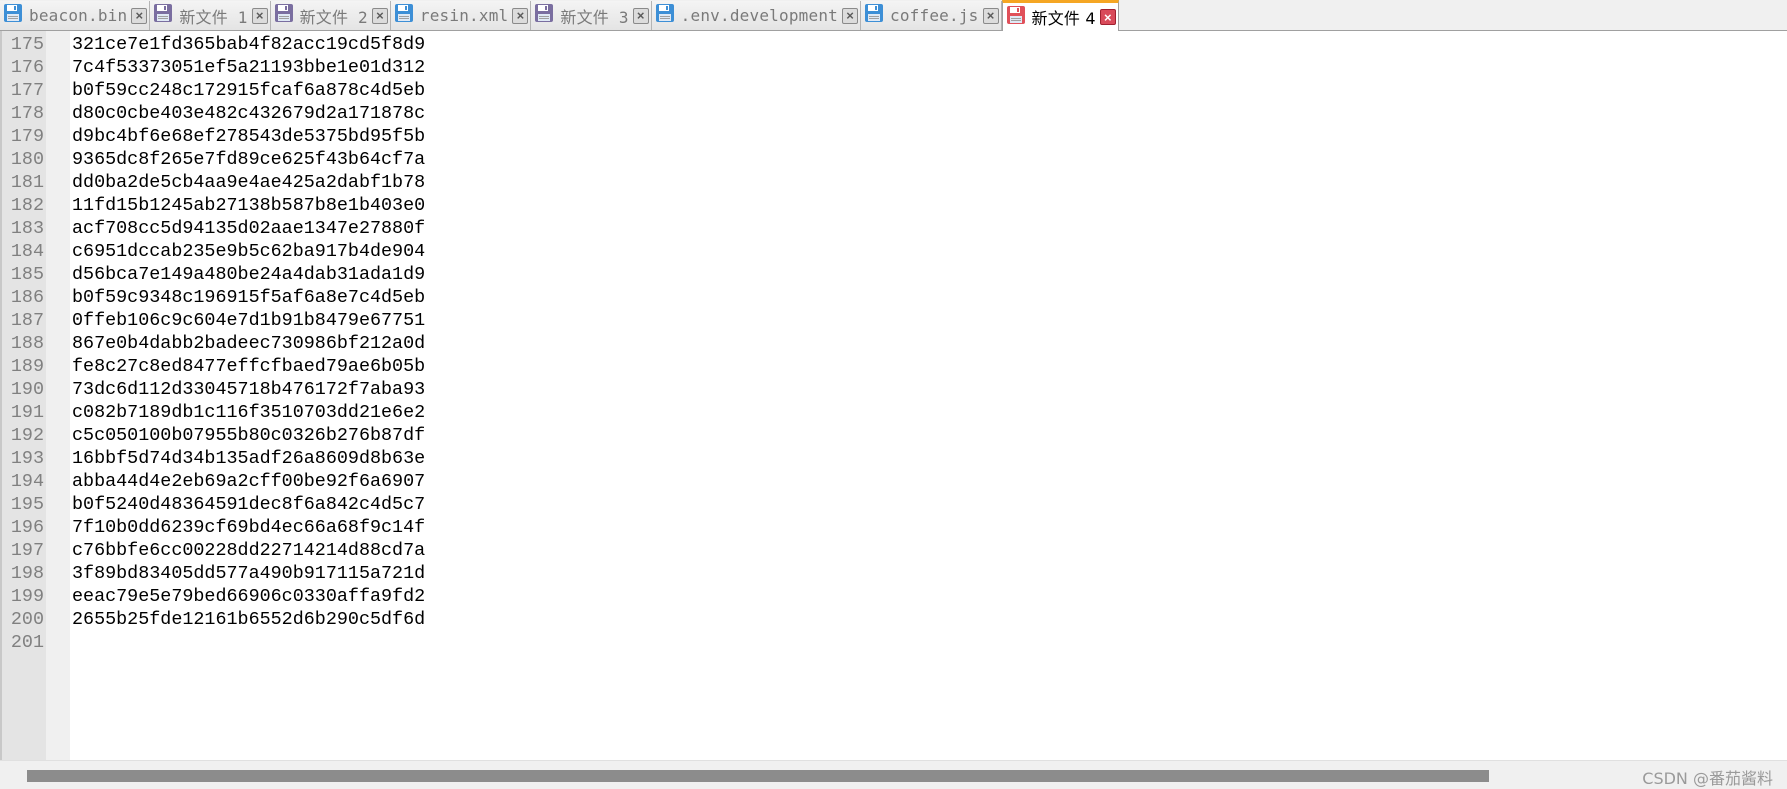 Image resolution: width=1787 pixels, height=789 pixels. I want to click on editor-line: 185 d56bca7e149a480be24a4dab31ada1d9, so click(213, 274).